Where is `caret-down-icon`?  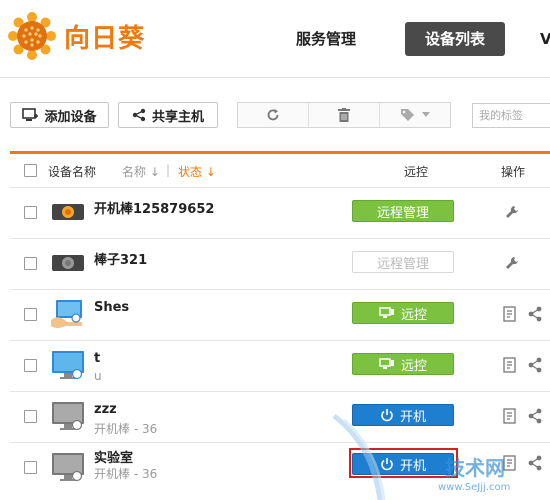 caret-down-icon is located at coordinates (426, 114).